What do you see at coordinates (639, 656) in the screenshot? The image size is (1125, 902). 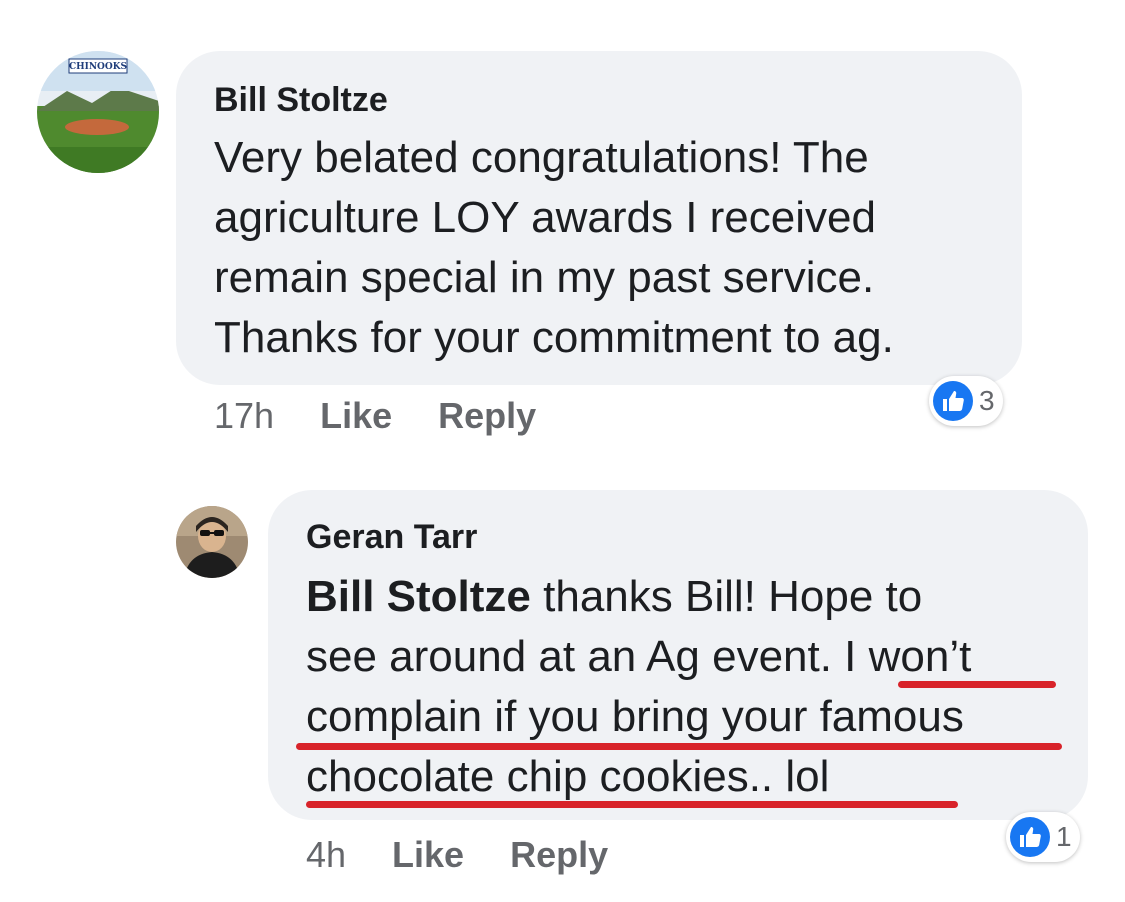 I see `comment-text-line: see around at an Ag event. I won’t` at bounding box center [639, 656].